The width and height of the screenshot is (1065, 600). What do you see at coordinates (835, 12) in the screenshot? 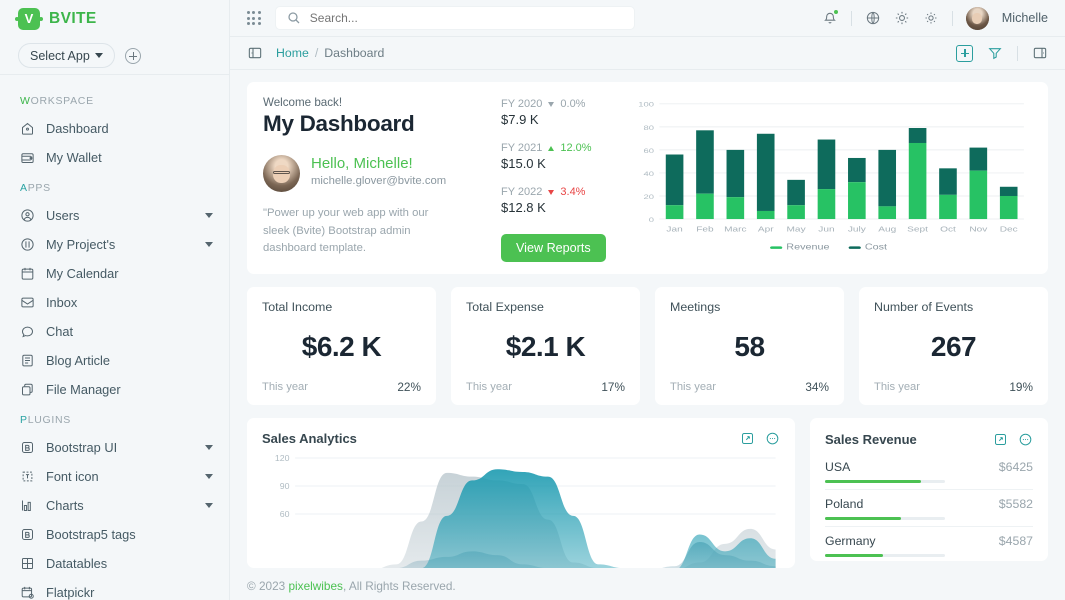
I see `notification-dot` at bounding box center [835, 12].